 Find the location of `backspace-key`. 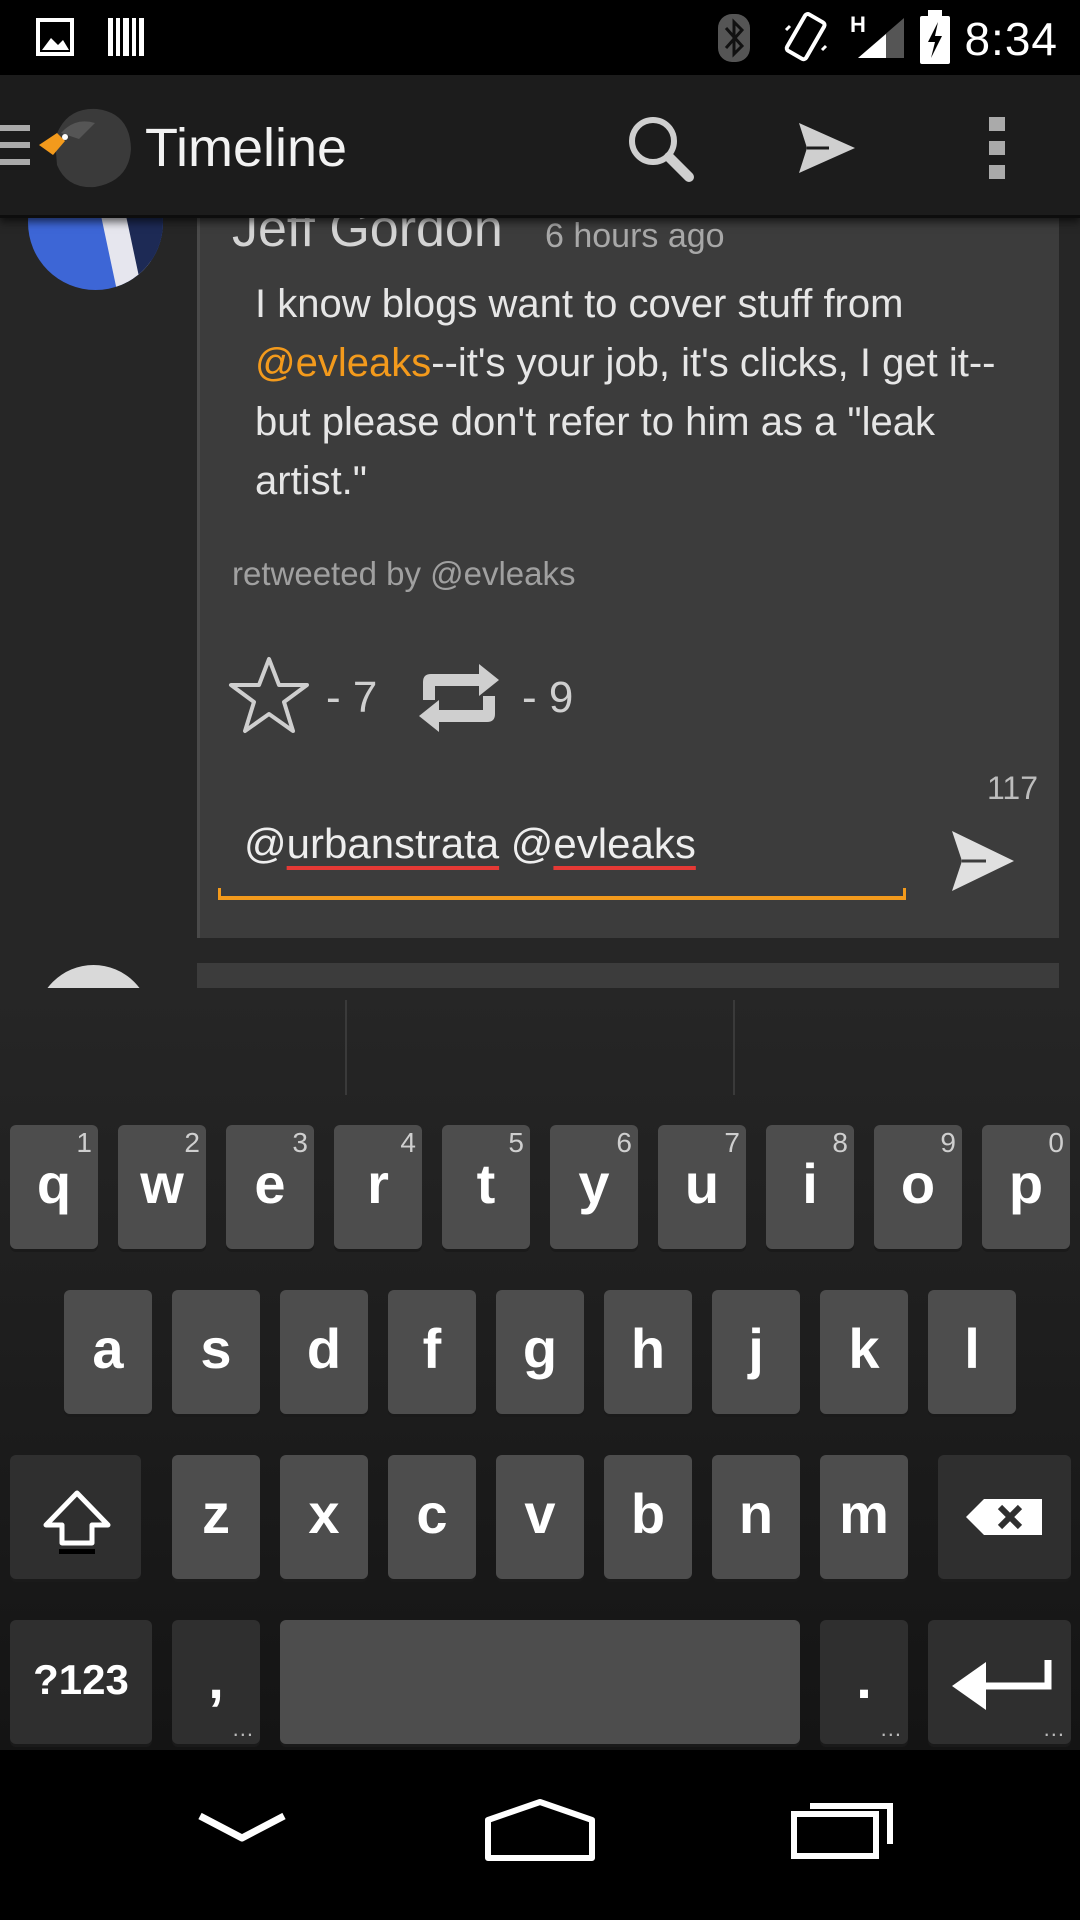

backspace-key is located at coordinates (1004, 1517).